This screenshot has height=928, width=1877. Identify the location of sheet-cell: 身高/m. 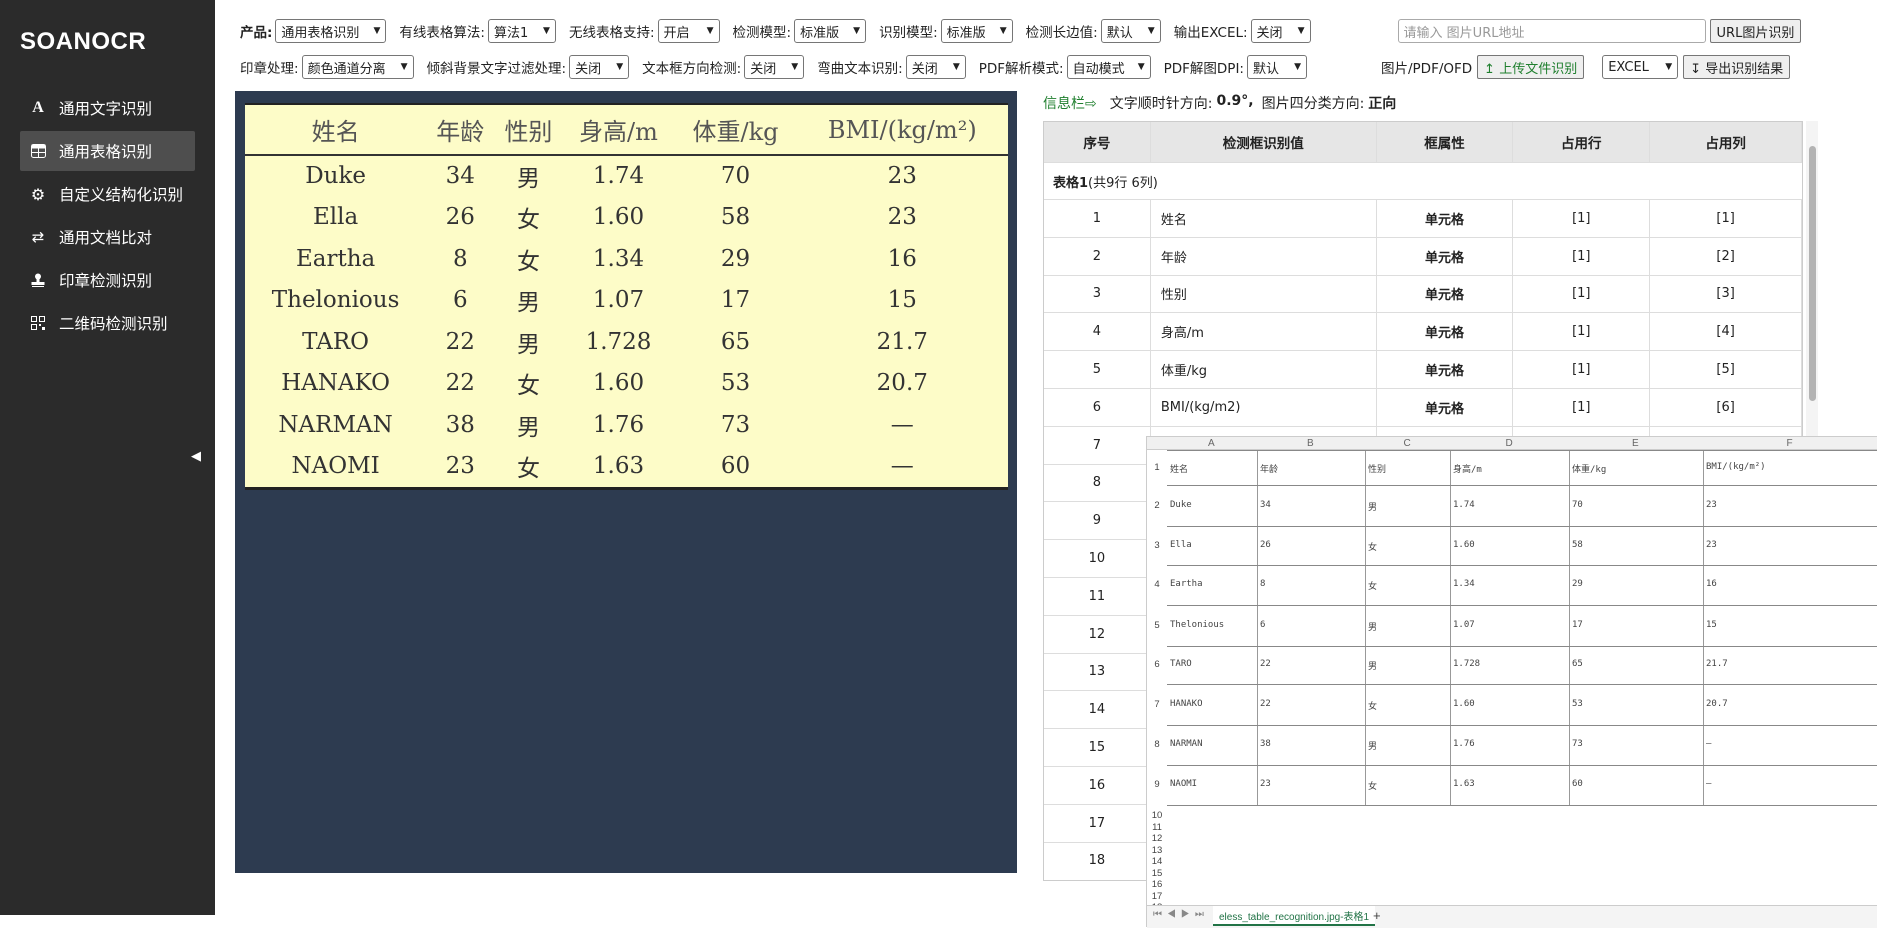
(1467, 468).